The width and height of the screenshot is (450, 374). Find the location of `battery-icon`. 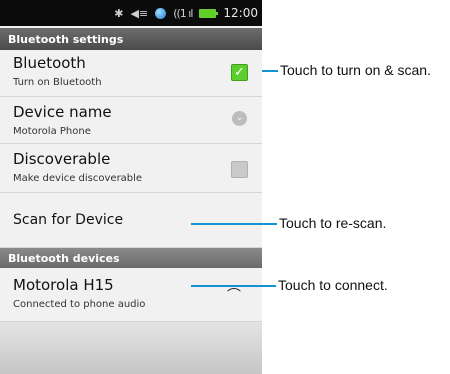

battery-icon is located at coordinates (209, 13).